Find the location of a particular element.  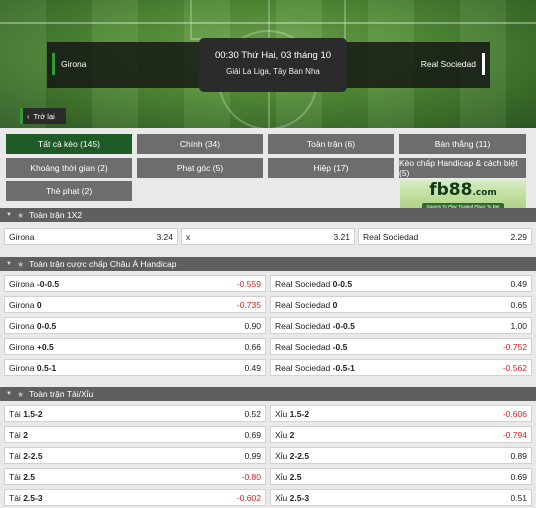

odds-label: Real Sociedad 0-0.5 is located at coordinates (313, 284).